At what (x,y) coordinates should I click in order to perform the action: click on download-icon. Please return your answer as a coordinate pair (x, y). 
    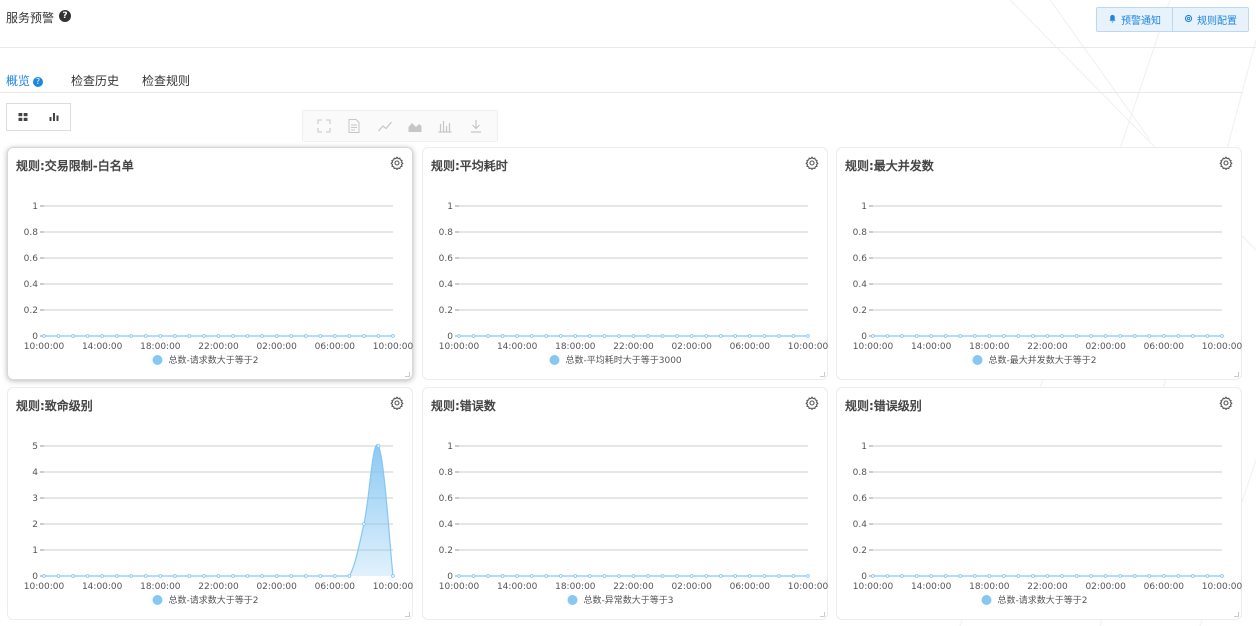
    Looking at the image, I should click on (476, 126).